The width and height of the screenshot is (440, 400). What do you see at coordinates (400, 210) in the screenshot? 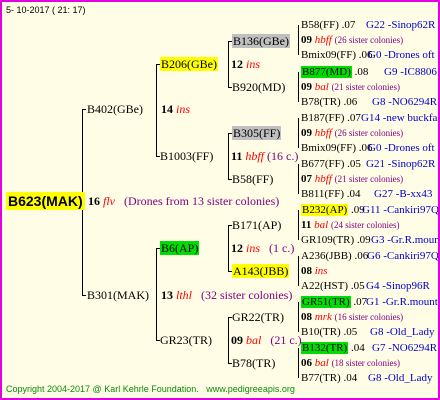
I see `queen-gen4-origin: G11 -Cankiri97Q` at bounding box center [400, 210].